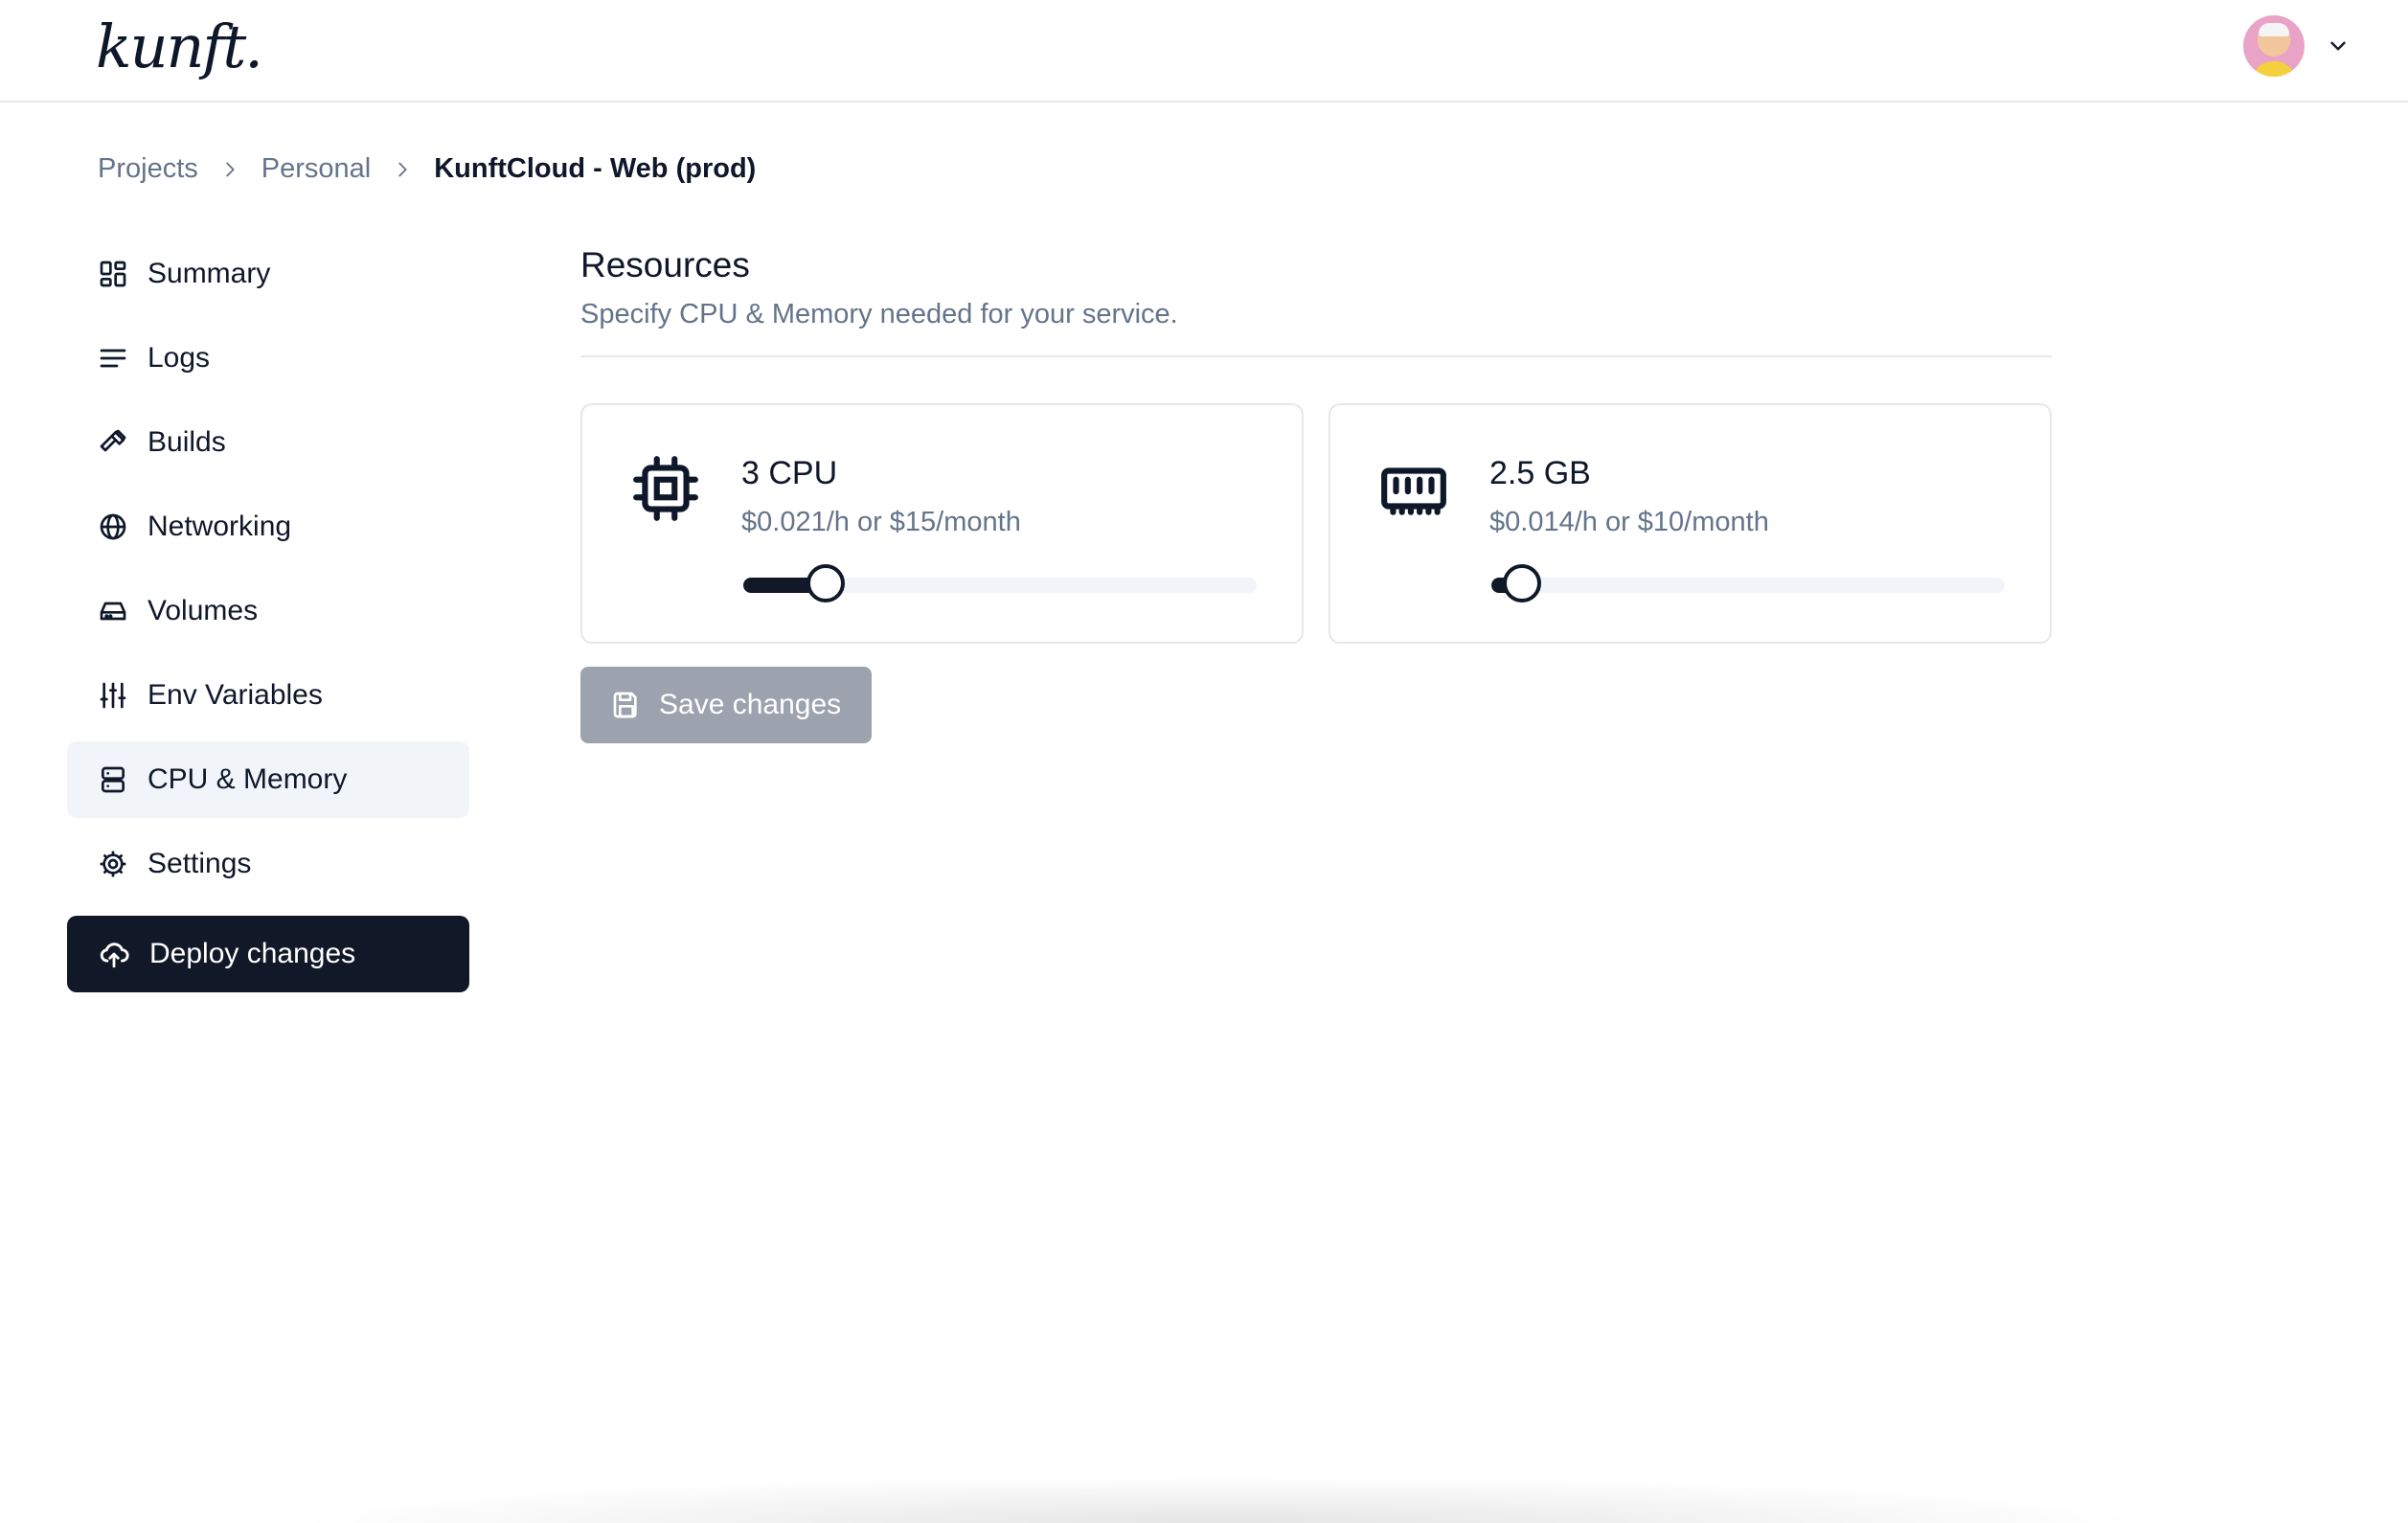 The height and width of the screenshot is (1523, 2408). What do you see at coordinates (113, 526) in the screenshot?
I see `globe-icon` at bounding box center [113, 526].